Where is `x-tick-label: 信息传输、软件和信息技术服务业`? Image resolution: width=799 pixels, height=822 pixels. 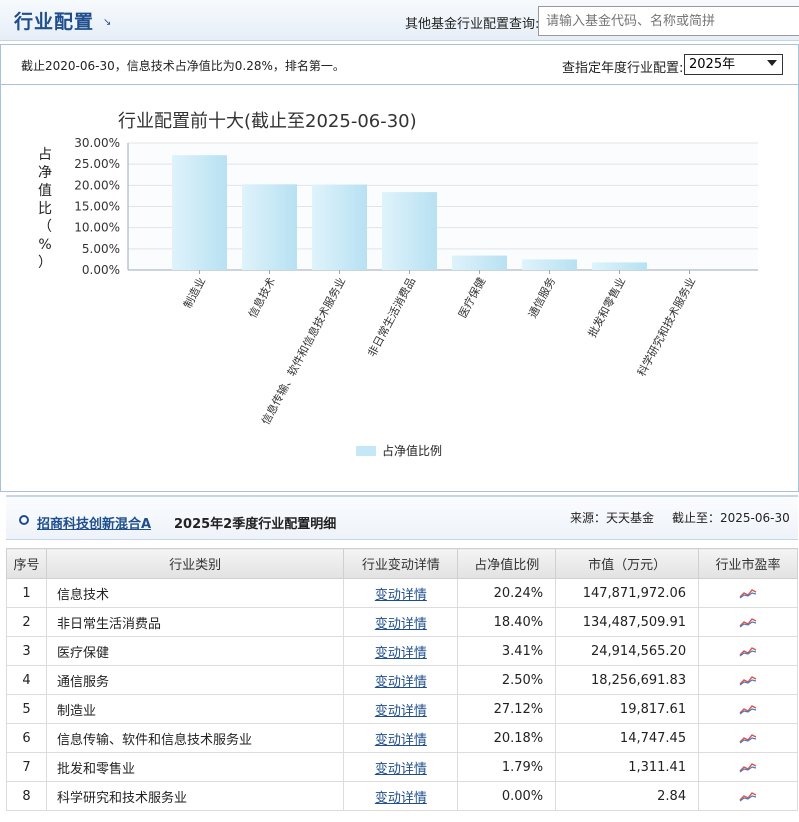 x-tick-label: 信息传输、软件和信息技术服务业 is located at coordinates (303, 351).